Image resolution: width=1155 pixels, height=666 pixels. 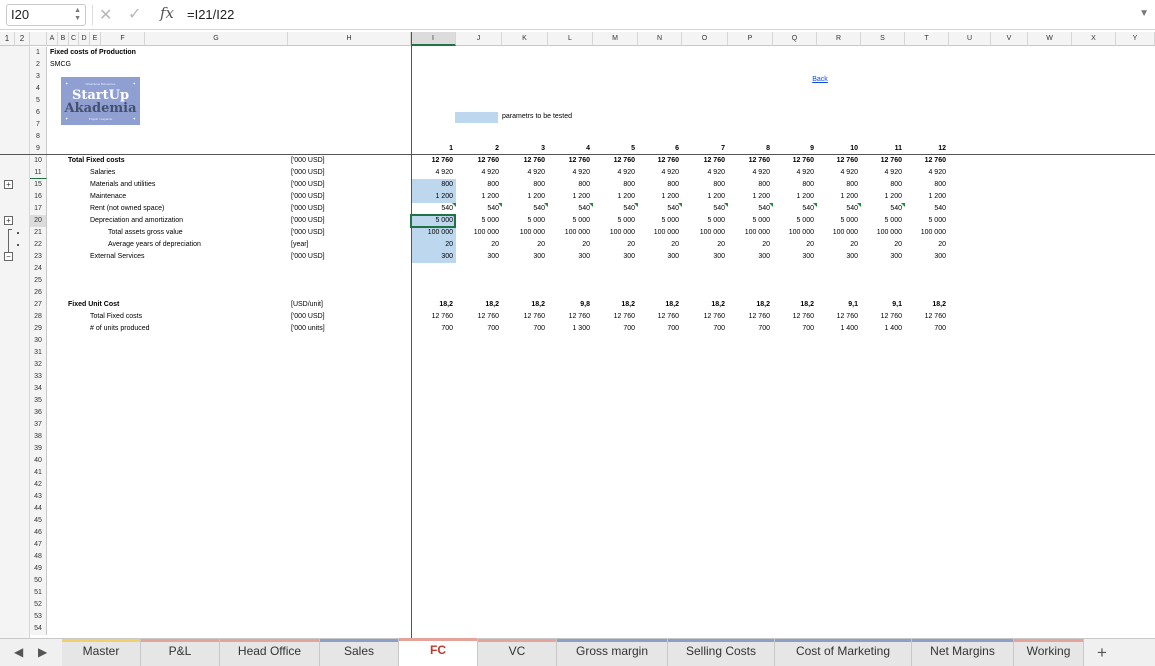 What do you see at coordinates (38, 185) in the screenshot?
I see `row-header: 15` at bounding box center [38, 185].